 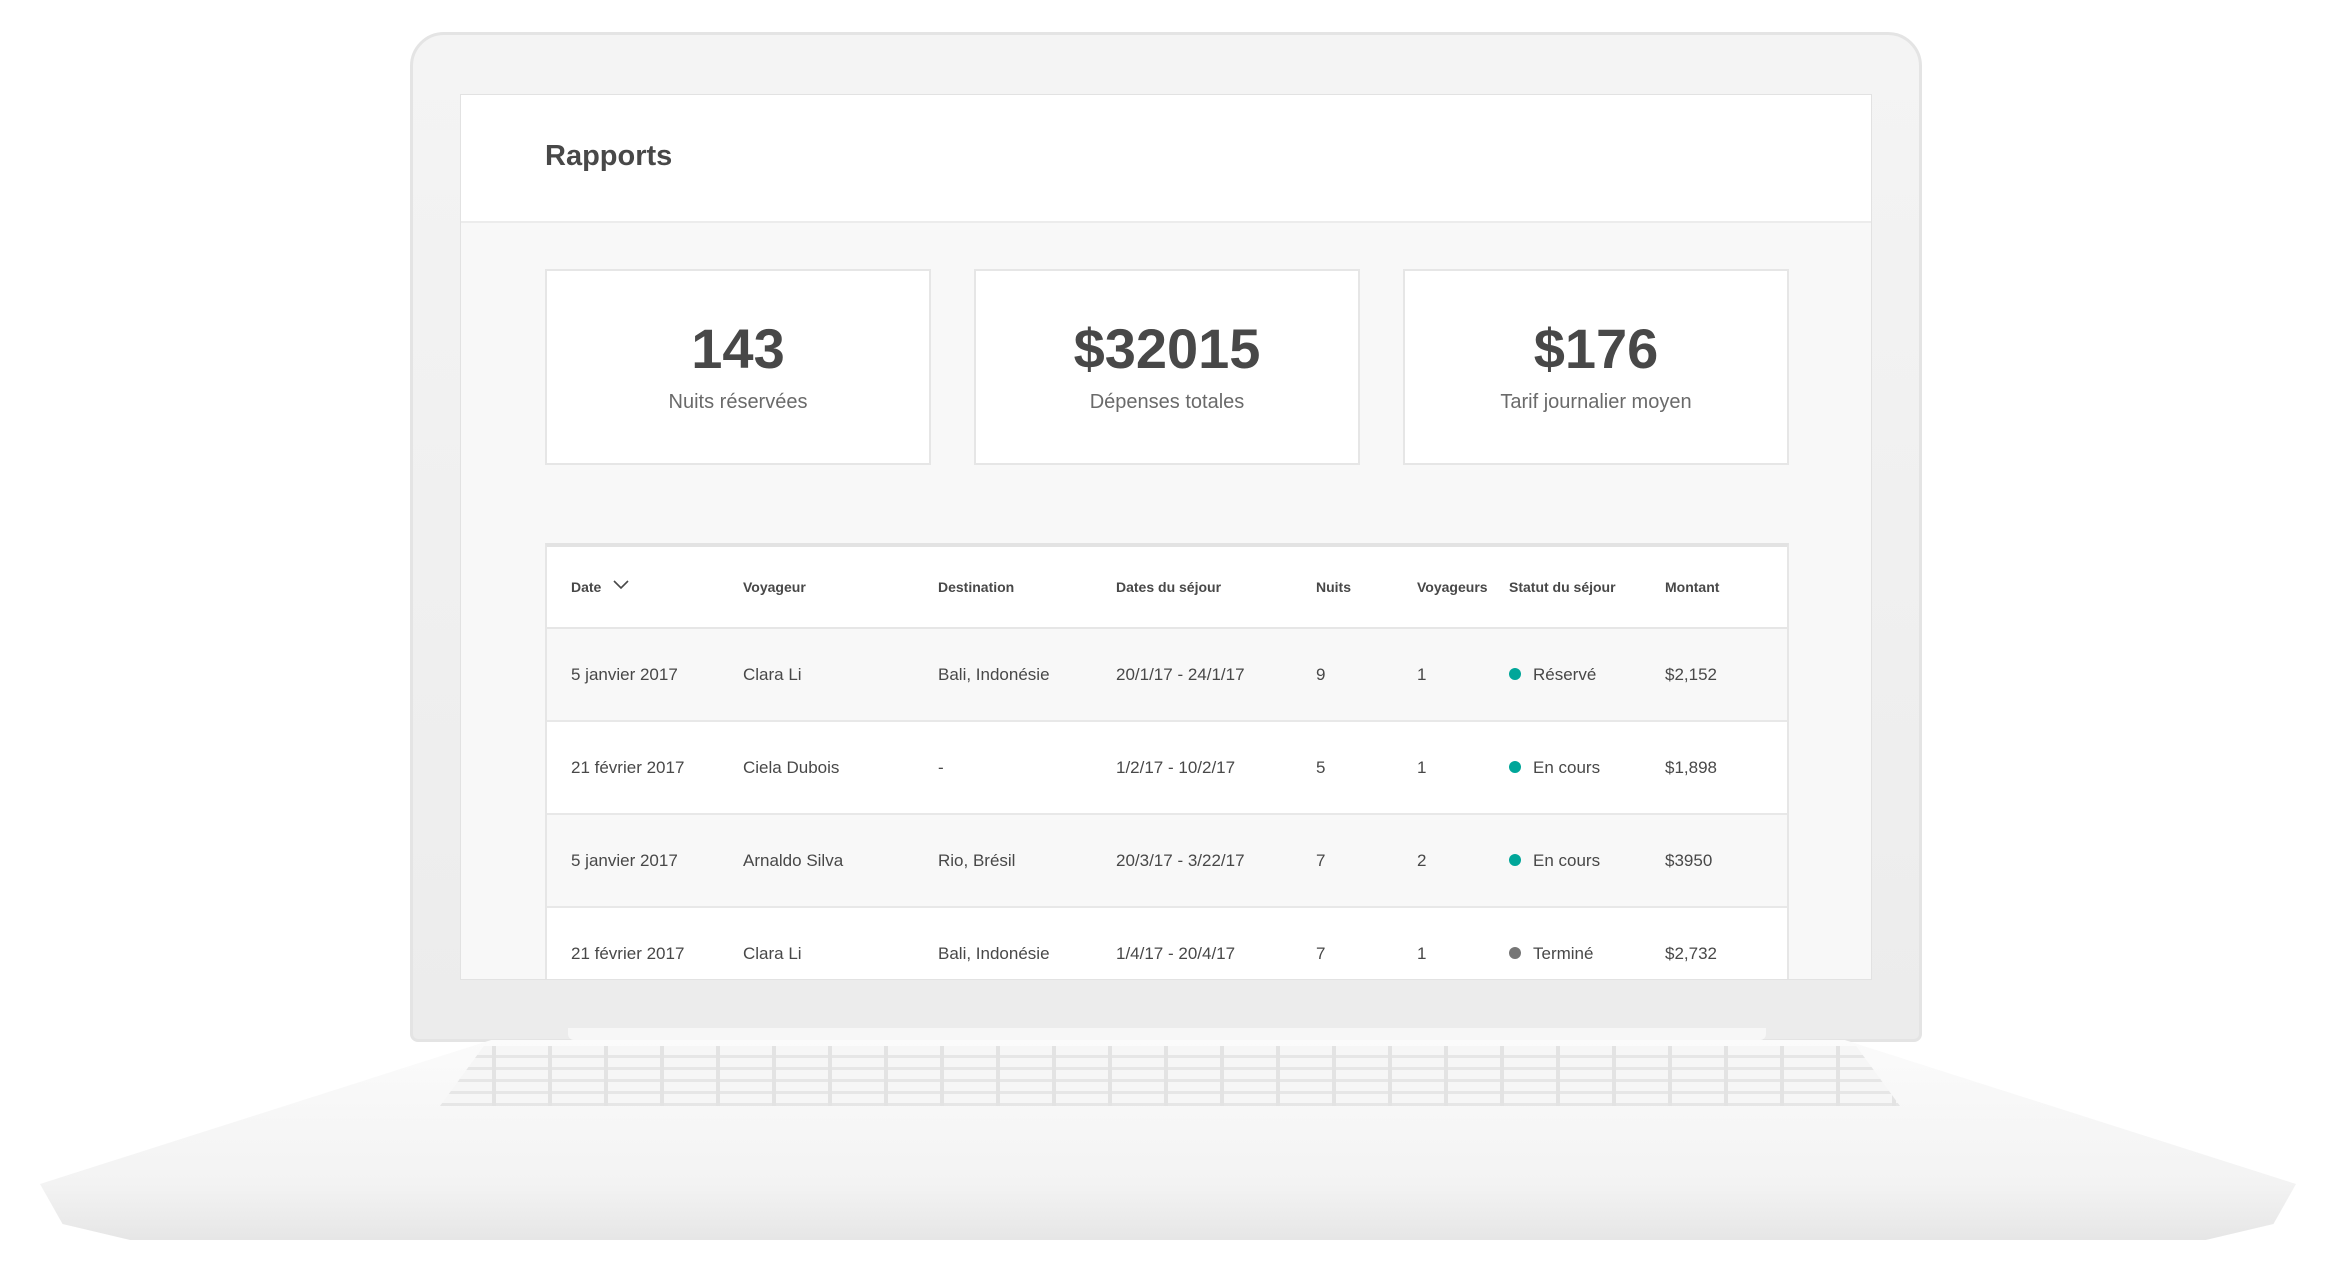 What do you see at coordinates (621, 585) in the screenshot?
I see `chevron-down-icon` at bounding box center [621, 585].